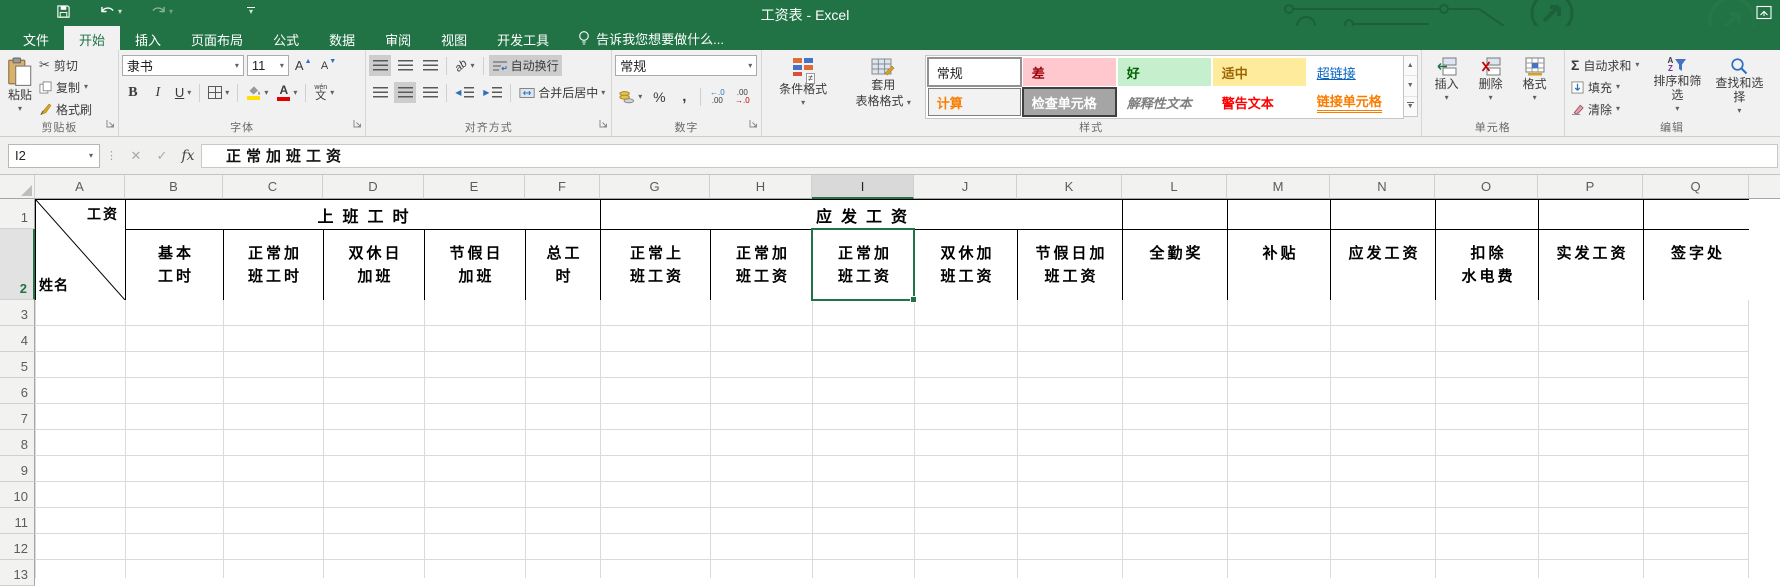 This screenshot has height=586, width=1780. Describe the element at coordinates (273, 187) in the screenshot. I see `column-header-C: C` at that location.